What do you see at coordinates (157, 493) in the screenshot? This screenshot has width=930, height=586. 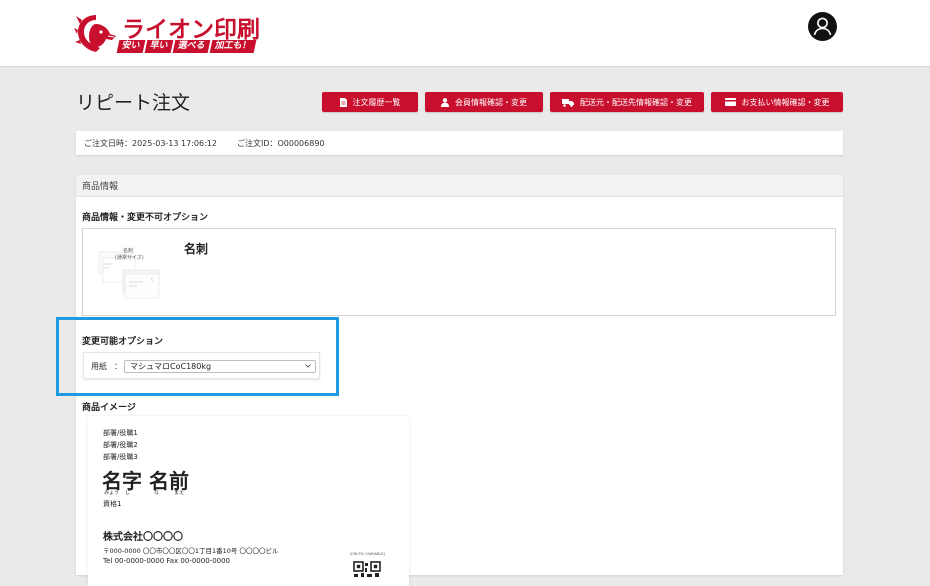 I see `card-ruby-3: な` at bounding box center [157, 493].